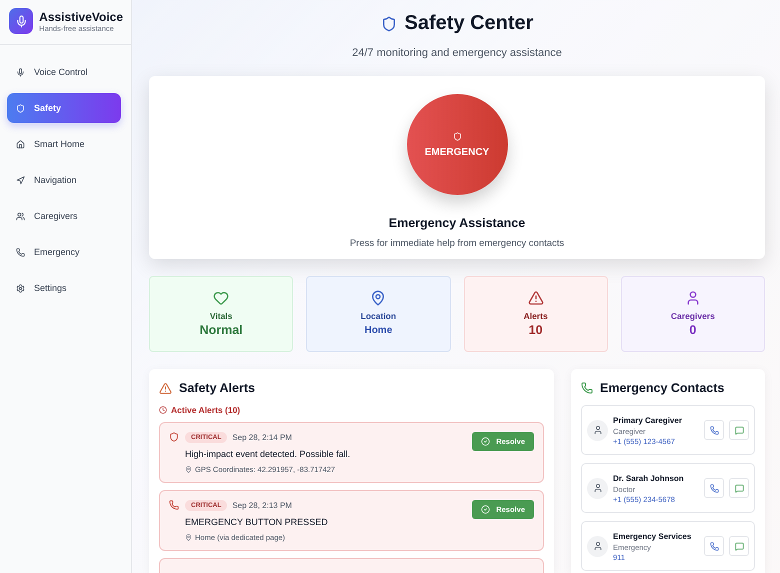  What do you see at coordinates (64, 216) in the screenshot?
I see `sidebar-item: Caregivers` at bounding box center [64, 216].